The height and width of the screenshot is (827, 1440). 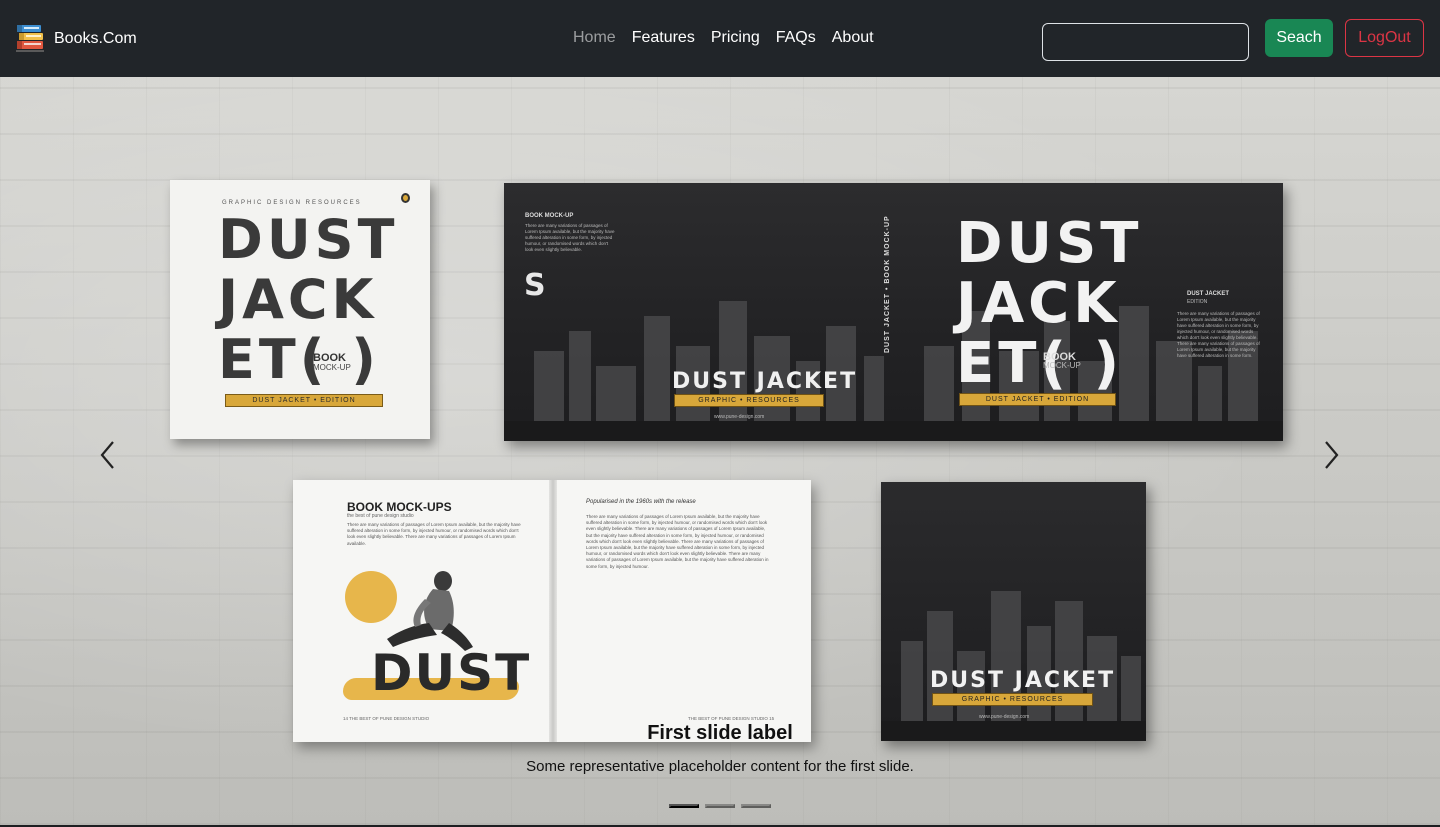 What do you see at coordinates (796, 38) in the screenshot?
I see `nav-link-faqs: FAQs` at bounding box center [796, 38].